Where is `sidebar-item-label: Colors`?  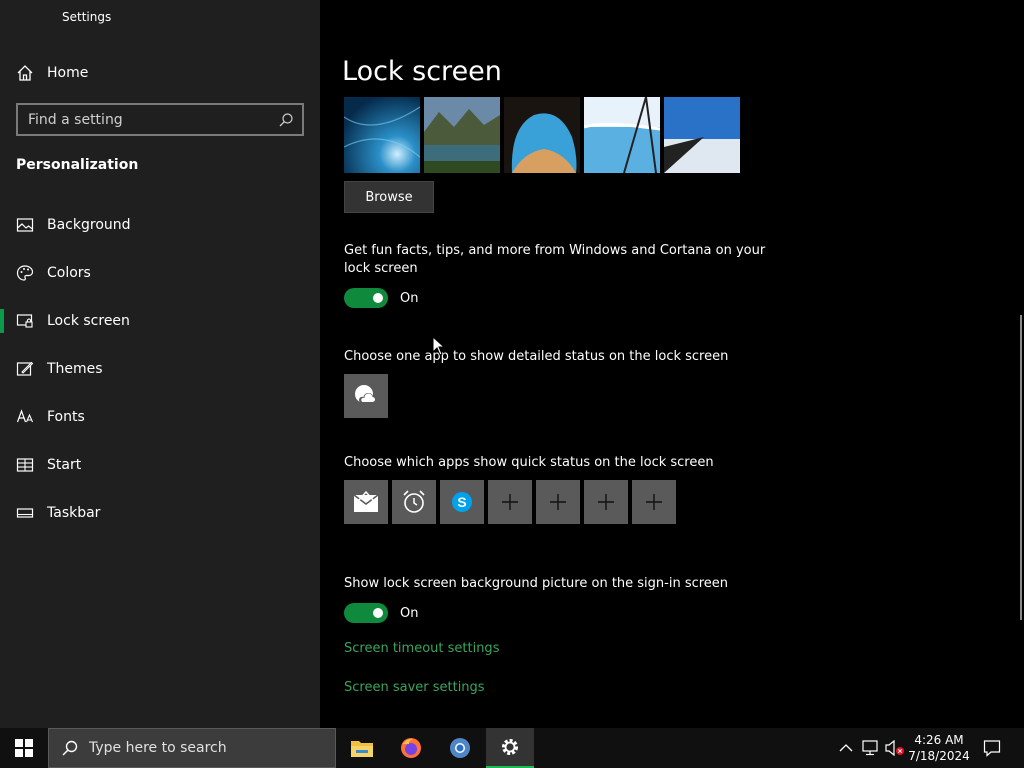
sidebar-item-label: Colors is located at coordinates (69, 273).